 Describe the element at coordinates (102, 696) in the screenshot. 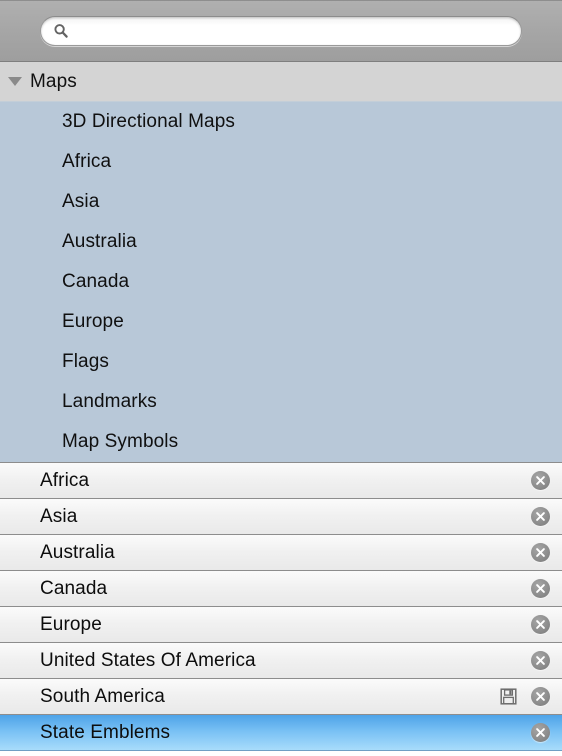

I see `list-item-label: South America` at that location.